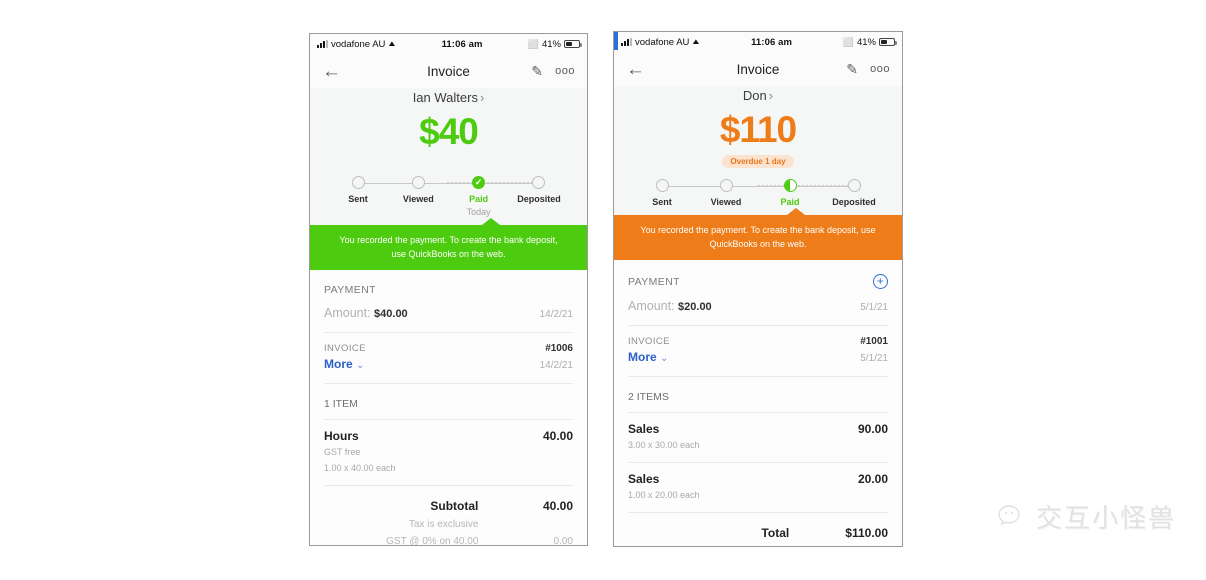 This screenshot has height=580, width=1206. I want to click on tracker-step-paid: Paid Today, so click(479, 196).